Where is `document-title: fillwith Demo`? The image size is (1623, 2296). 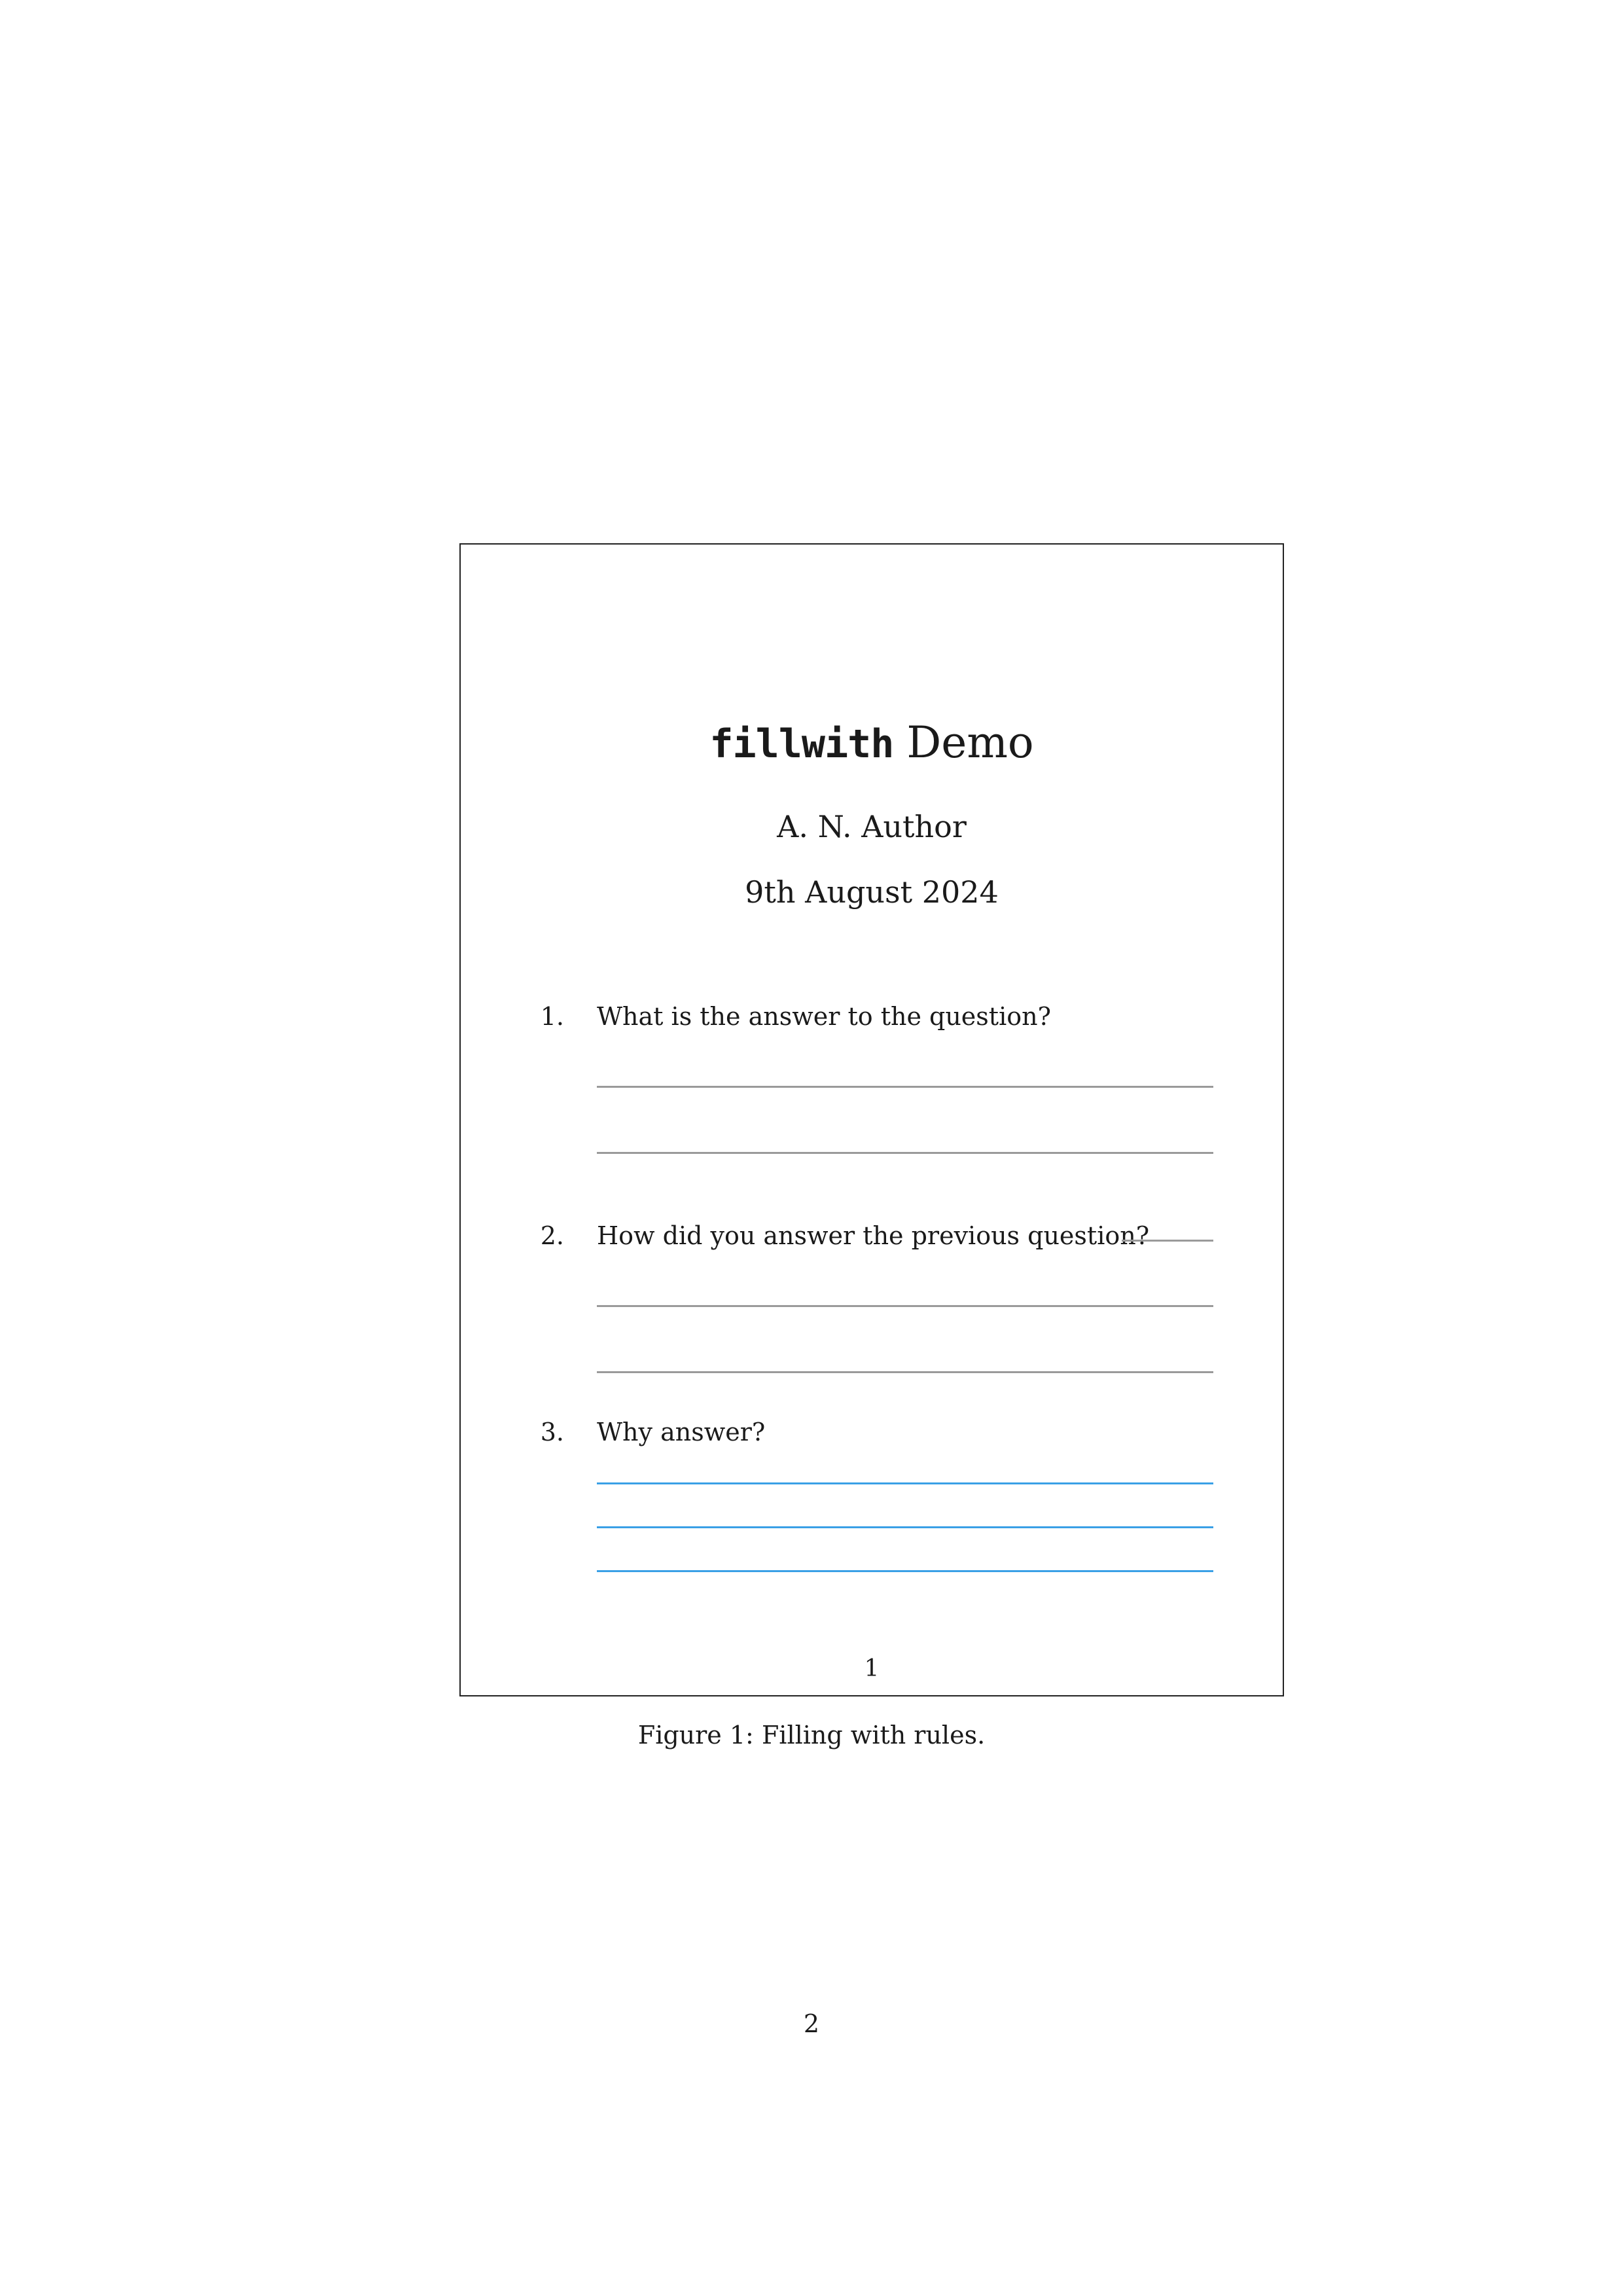
document-title: fillwith Demo is located at coordinates (872, 742).